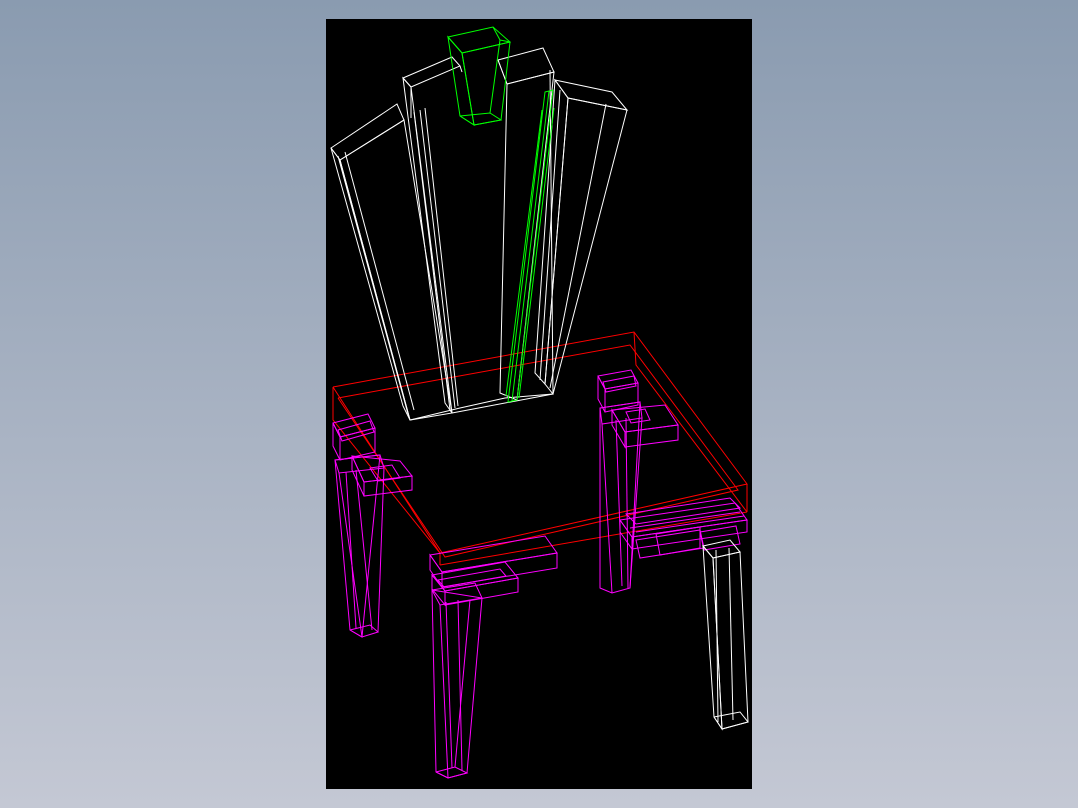 The image size is (1078, 808). What do you see at coordinates (432, 235) in the screenshot?
I see `back-center-panel` at bounding box center [432, 235].